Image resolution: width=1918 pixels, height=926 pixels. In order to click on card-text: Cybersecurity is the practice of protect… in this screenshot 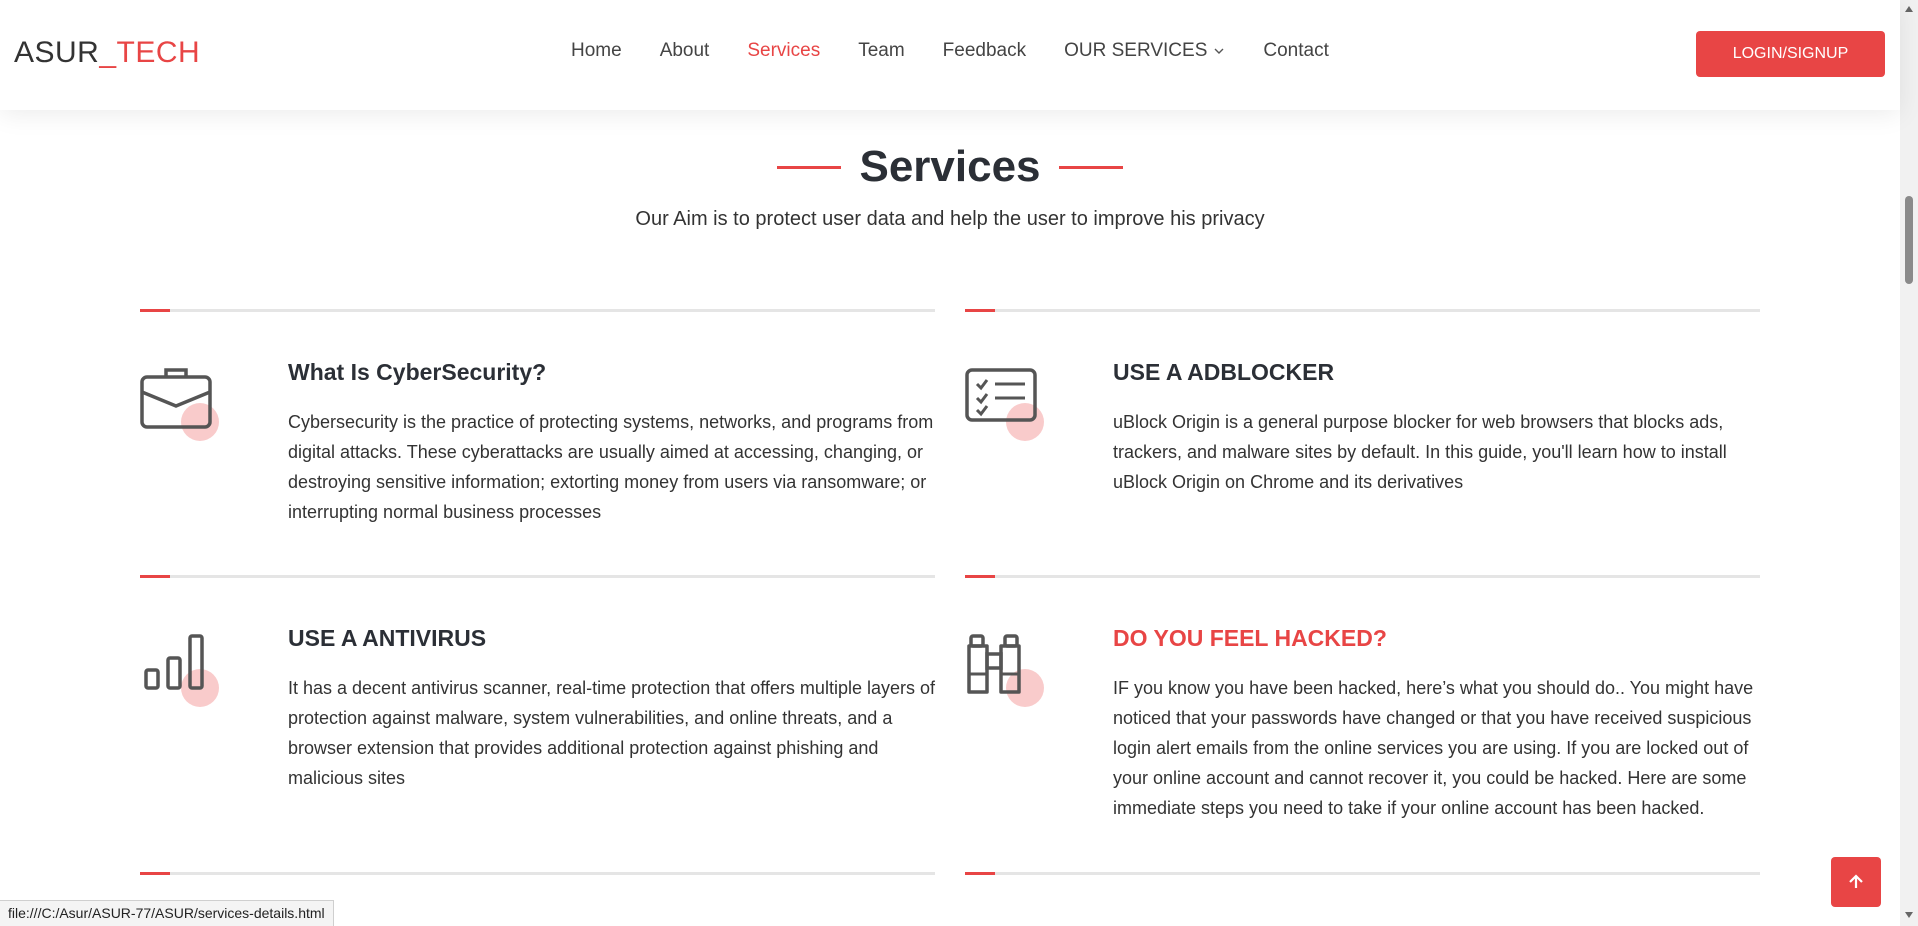, I will do `click(611, 467)`.